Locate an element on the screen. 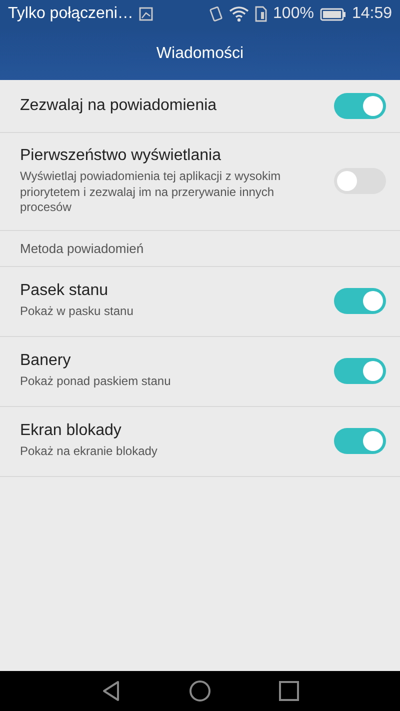  sim-icon is located at coordinates (261, 14).